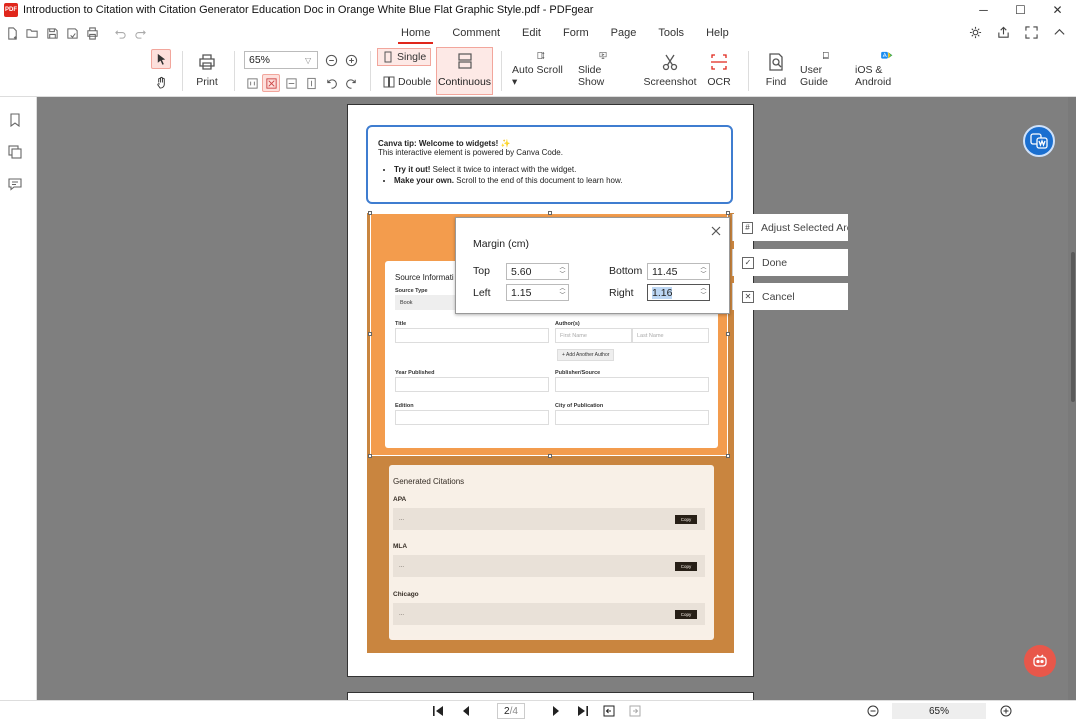 This screenshot has width=1076, height=720. I want to click on left-margin-input: 1.15 ︿ ﹀, so click(537, 292).